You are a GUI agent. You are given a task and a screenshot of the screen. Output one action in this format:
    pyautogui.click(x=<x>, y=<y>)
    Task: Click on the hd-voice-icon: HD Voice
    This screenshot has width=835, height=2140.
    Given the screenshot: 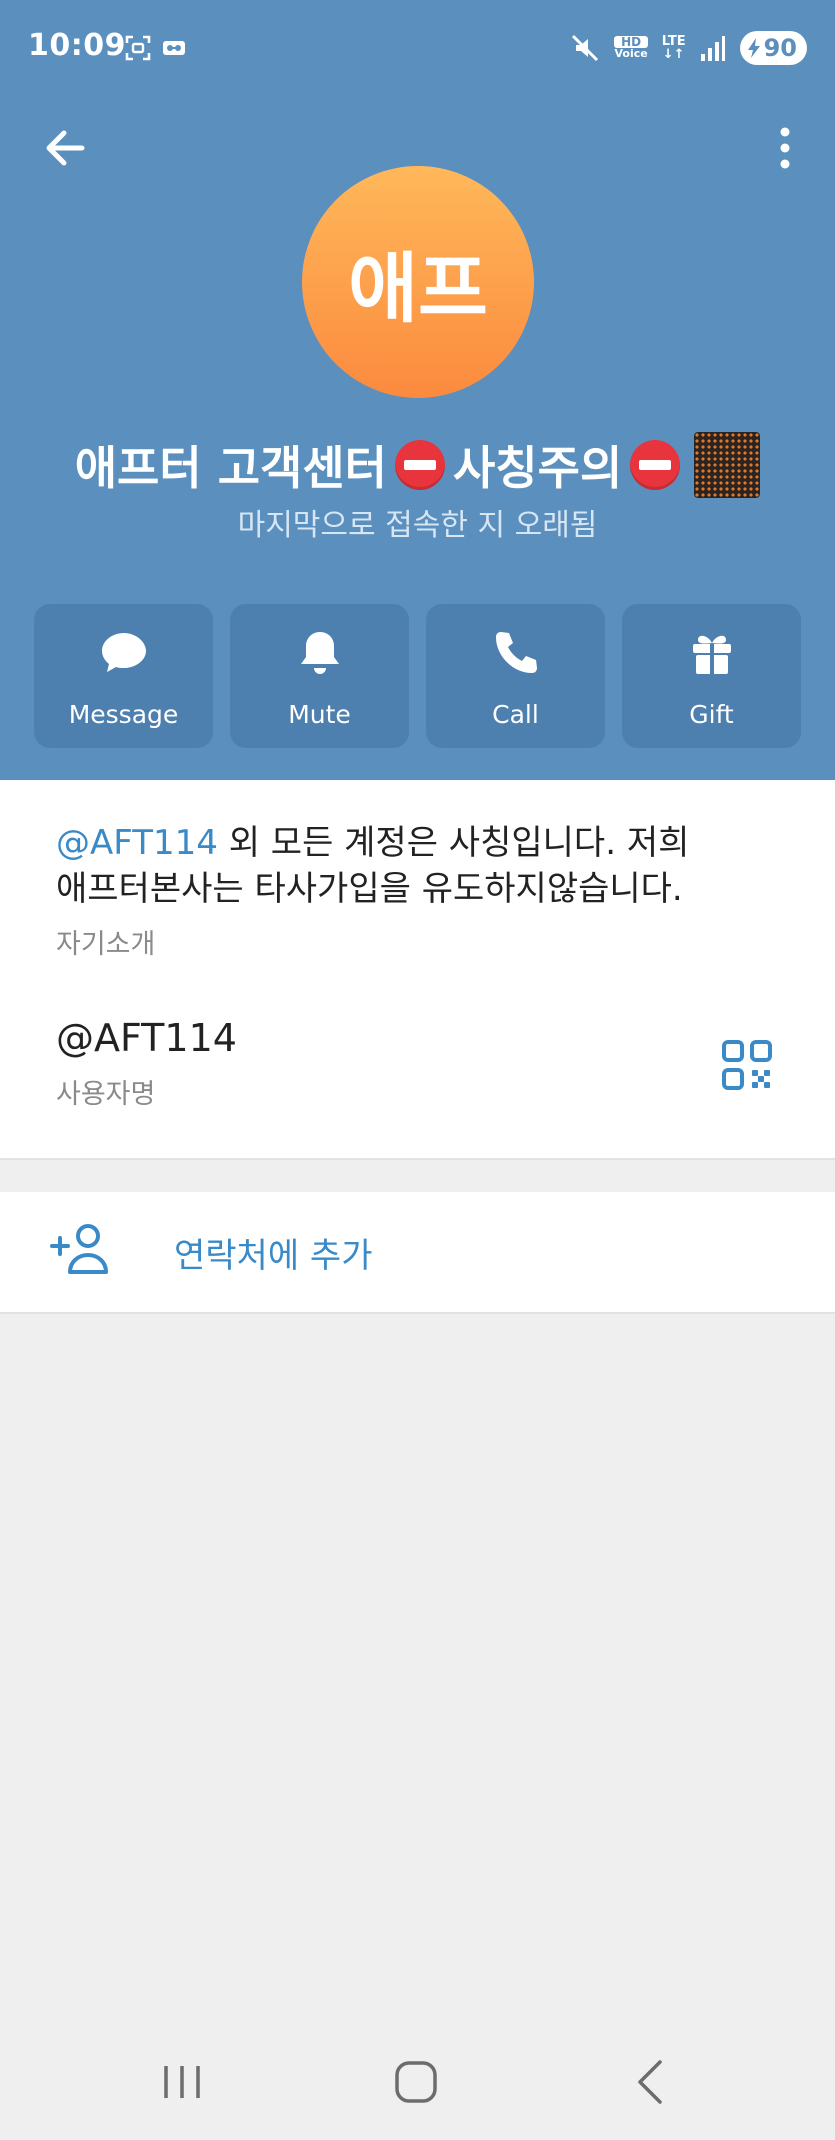 What is the action you would take?
    pyautogui.click(x=631, y=48)
    